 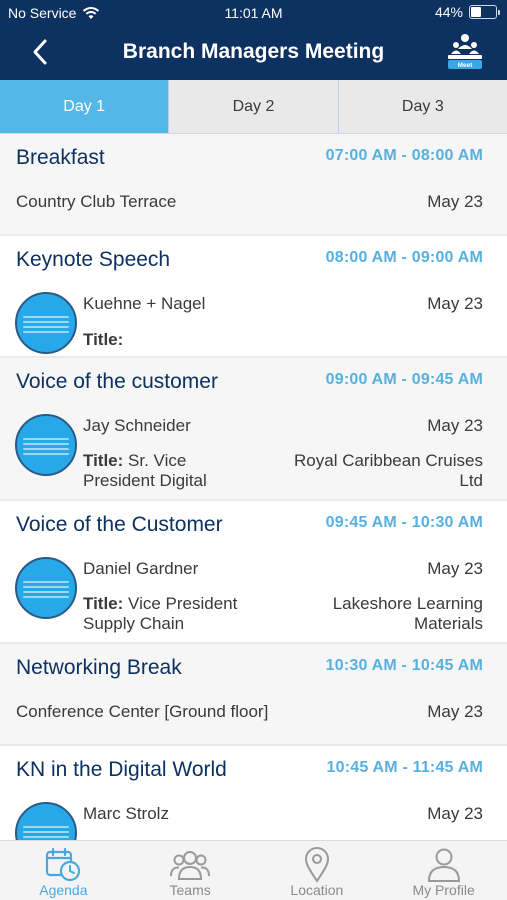 I want to click on bottom-tab-bar: Agenda Teams Location My Profile, so click(x=253, y=870).